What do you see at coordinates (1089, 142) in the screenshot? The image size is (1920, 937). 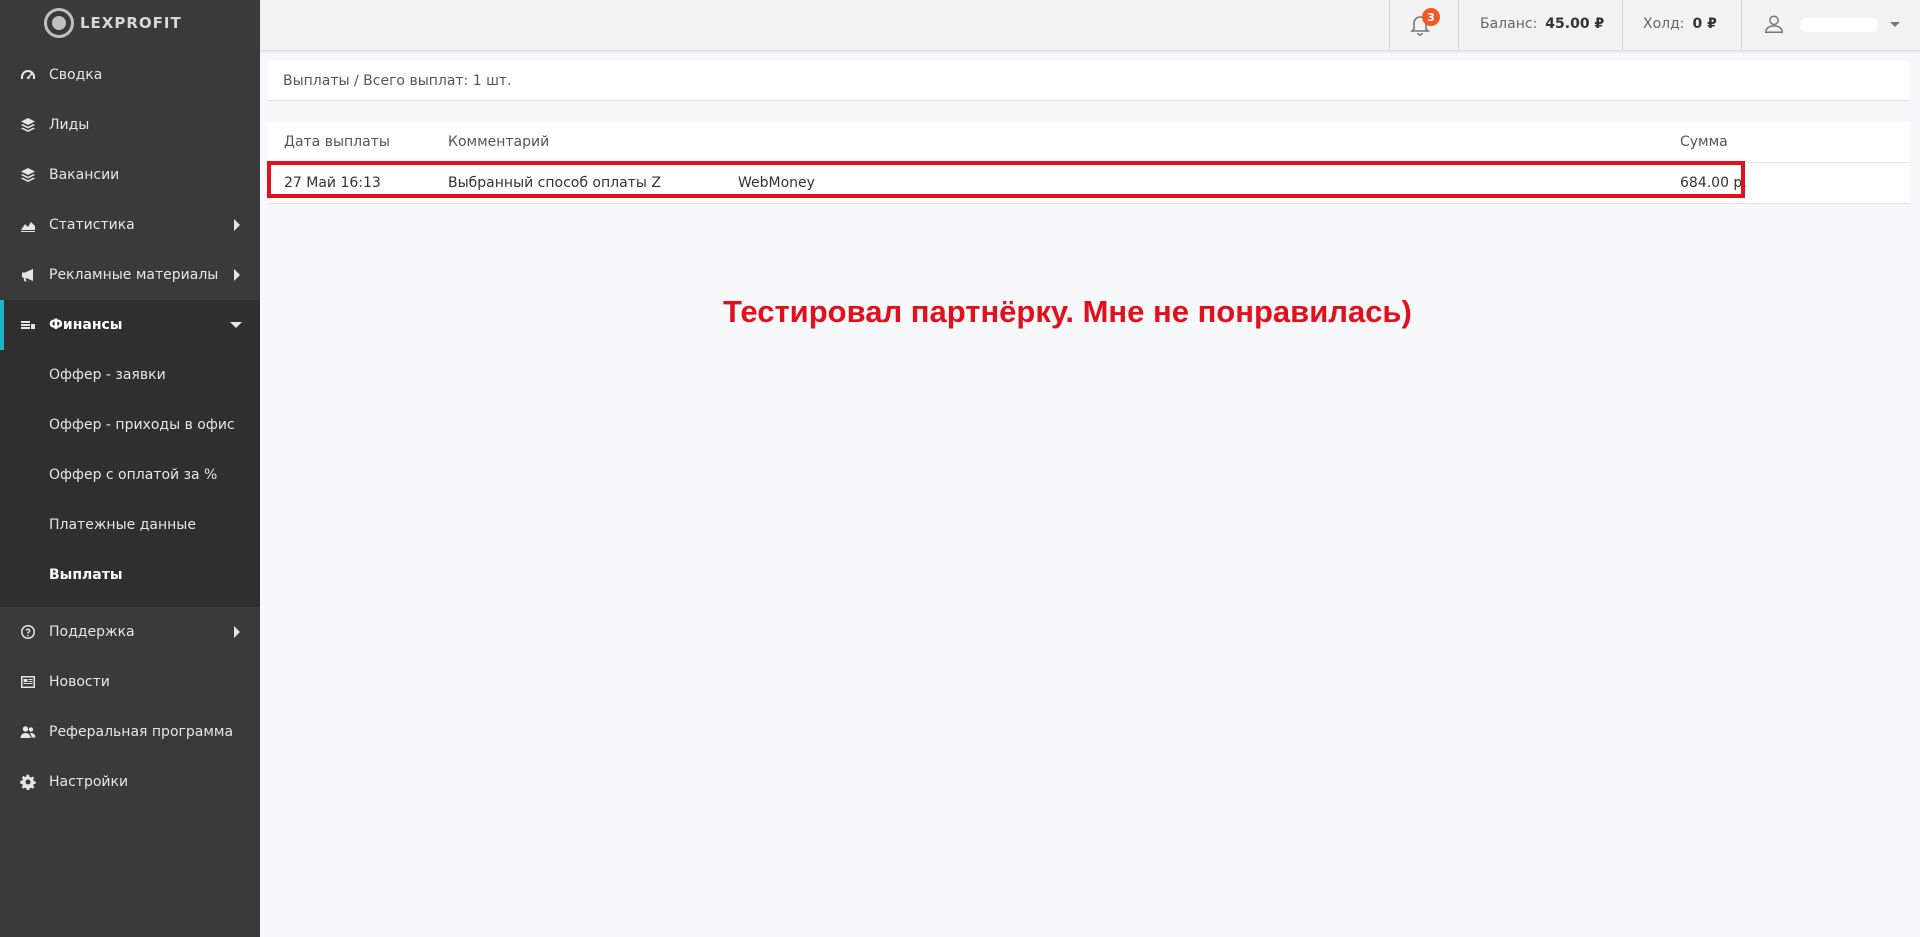 I see `table-header: Дата выплаты Комментарий Сумма` at bounding box center [1089, 142].